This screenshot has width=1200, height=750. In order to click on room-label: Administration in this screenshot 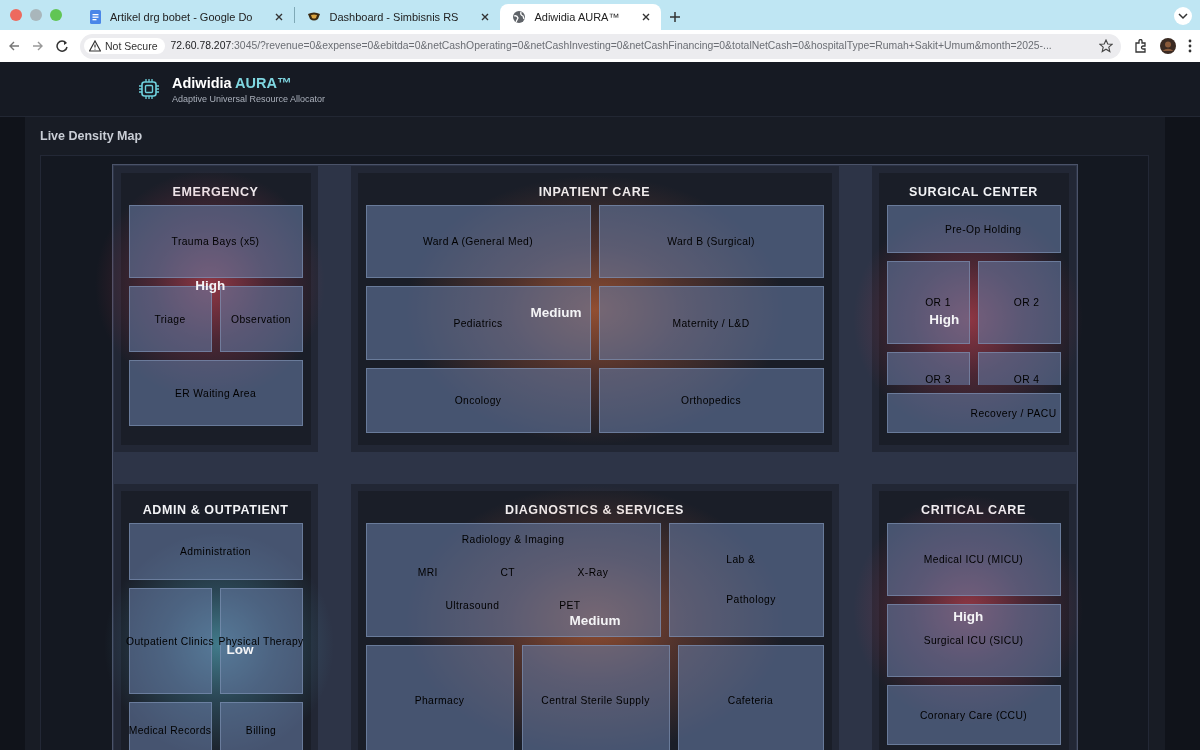, I will do `click(215, 551)`.